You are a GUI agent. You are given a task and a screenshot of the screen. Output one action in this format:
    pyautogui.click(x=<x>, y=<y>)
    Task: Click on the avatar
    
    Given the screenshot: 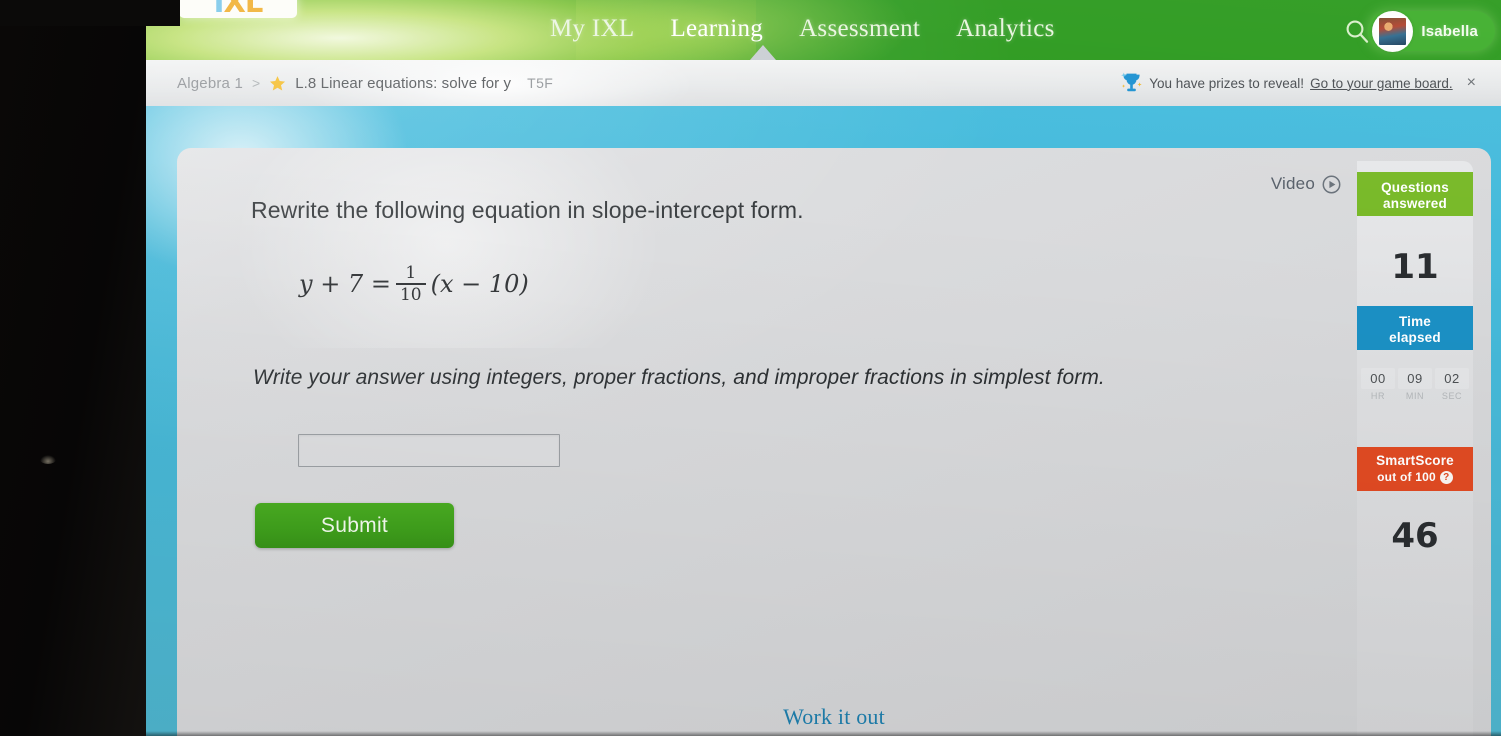 What is the action you would take?
    pyautogui.click(x=1393, y=31)
    